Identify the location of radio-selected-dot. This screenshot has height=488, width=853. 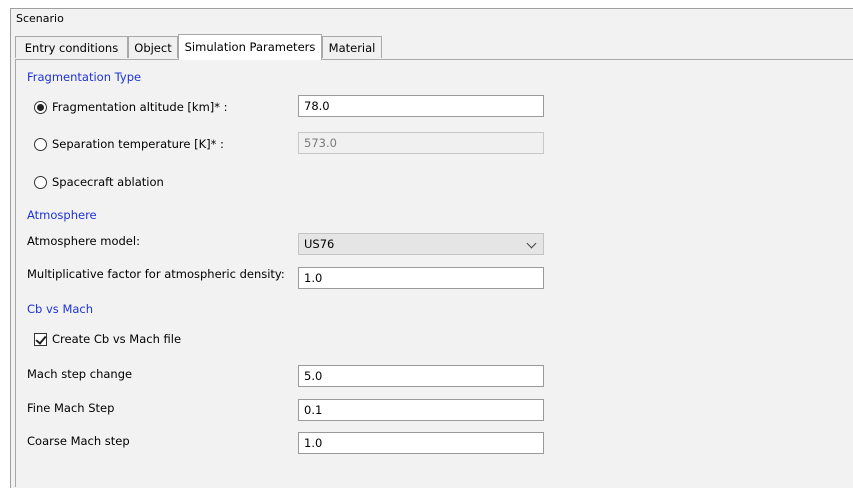
(40, 107).